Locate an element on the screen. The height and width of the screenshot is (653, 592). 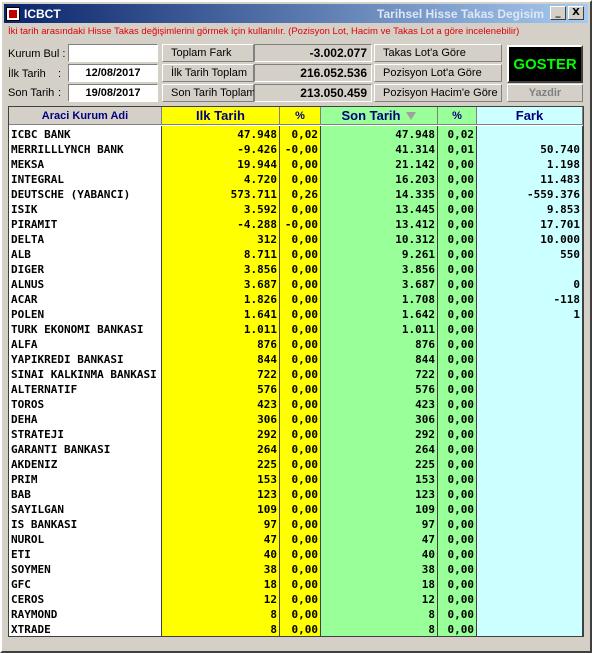
pozisyon-hacim-button: Pozisyon Hacim'e Göre is located at coordinates (438, 93).